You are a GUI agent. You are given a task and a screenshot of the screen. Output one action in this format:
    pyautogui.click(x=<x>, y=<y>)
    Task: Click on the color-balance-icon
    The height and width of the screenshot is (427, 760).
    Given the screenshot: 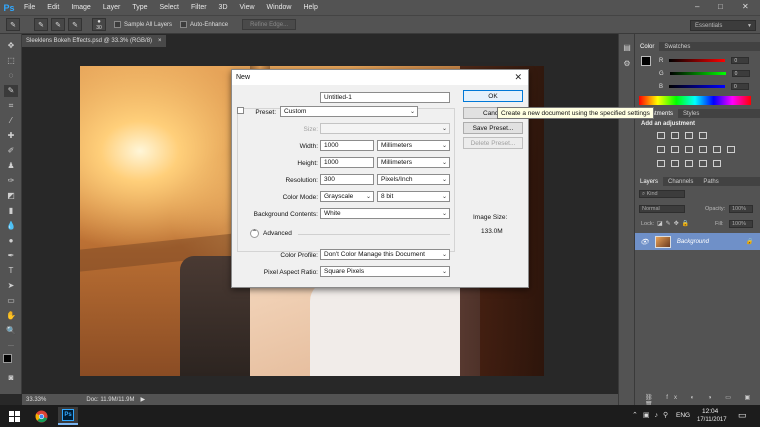 What is the action you would take?
    pyautogui.click(x=689, y=149)
    